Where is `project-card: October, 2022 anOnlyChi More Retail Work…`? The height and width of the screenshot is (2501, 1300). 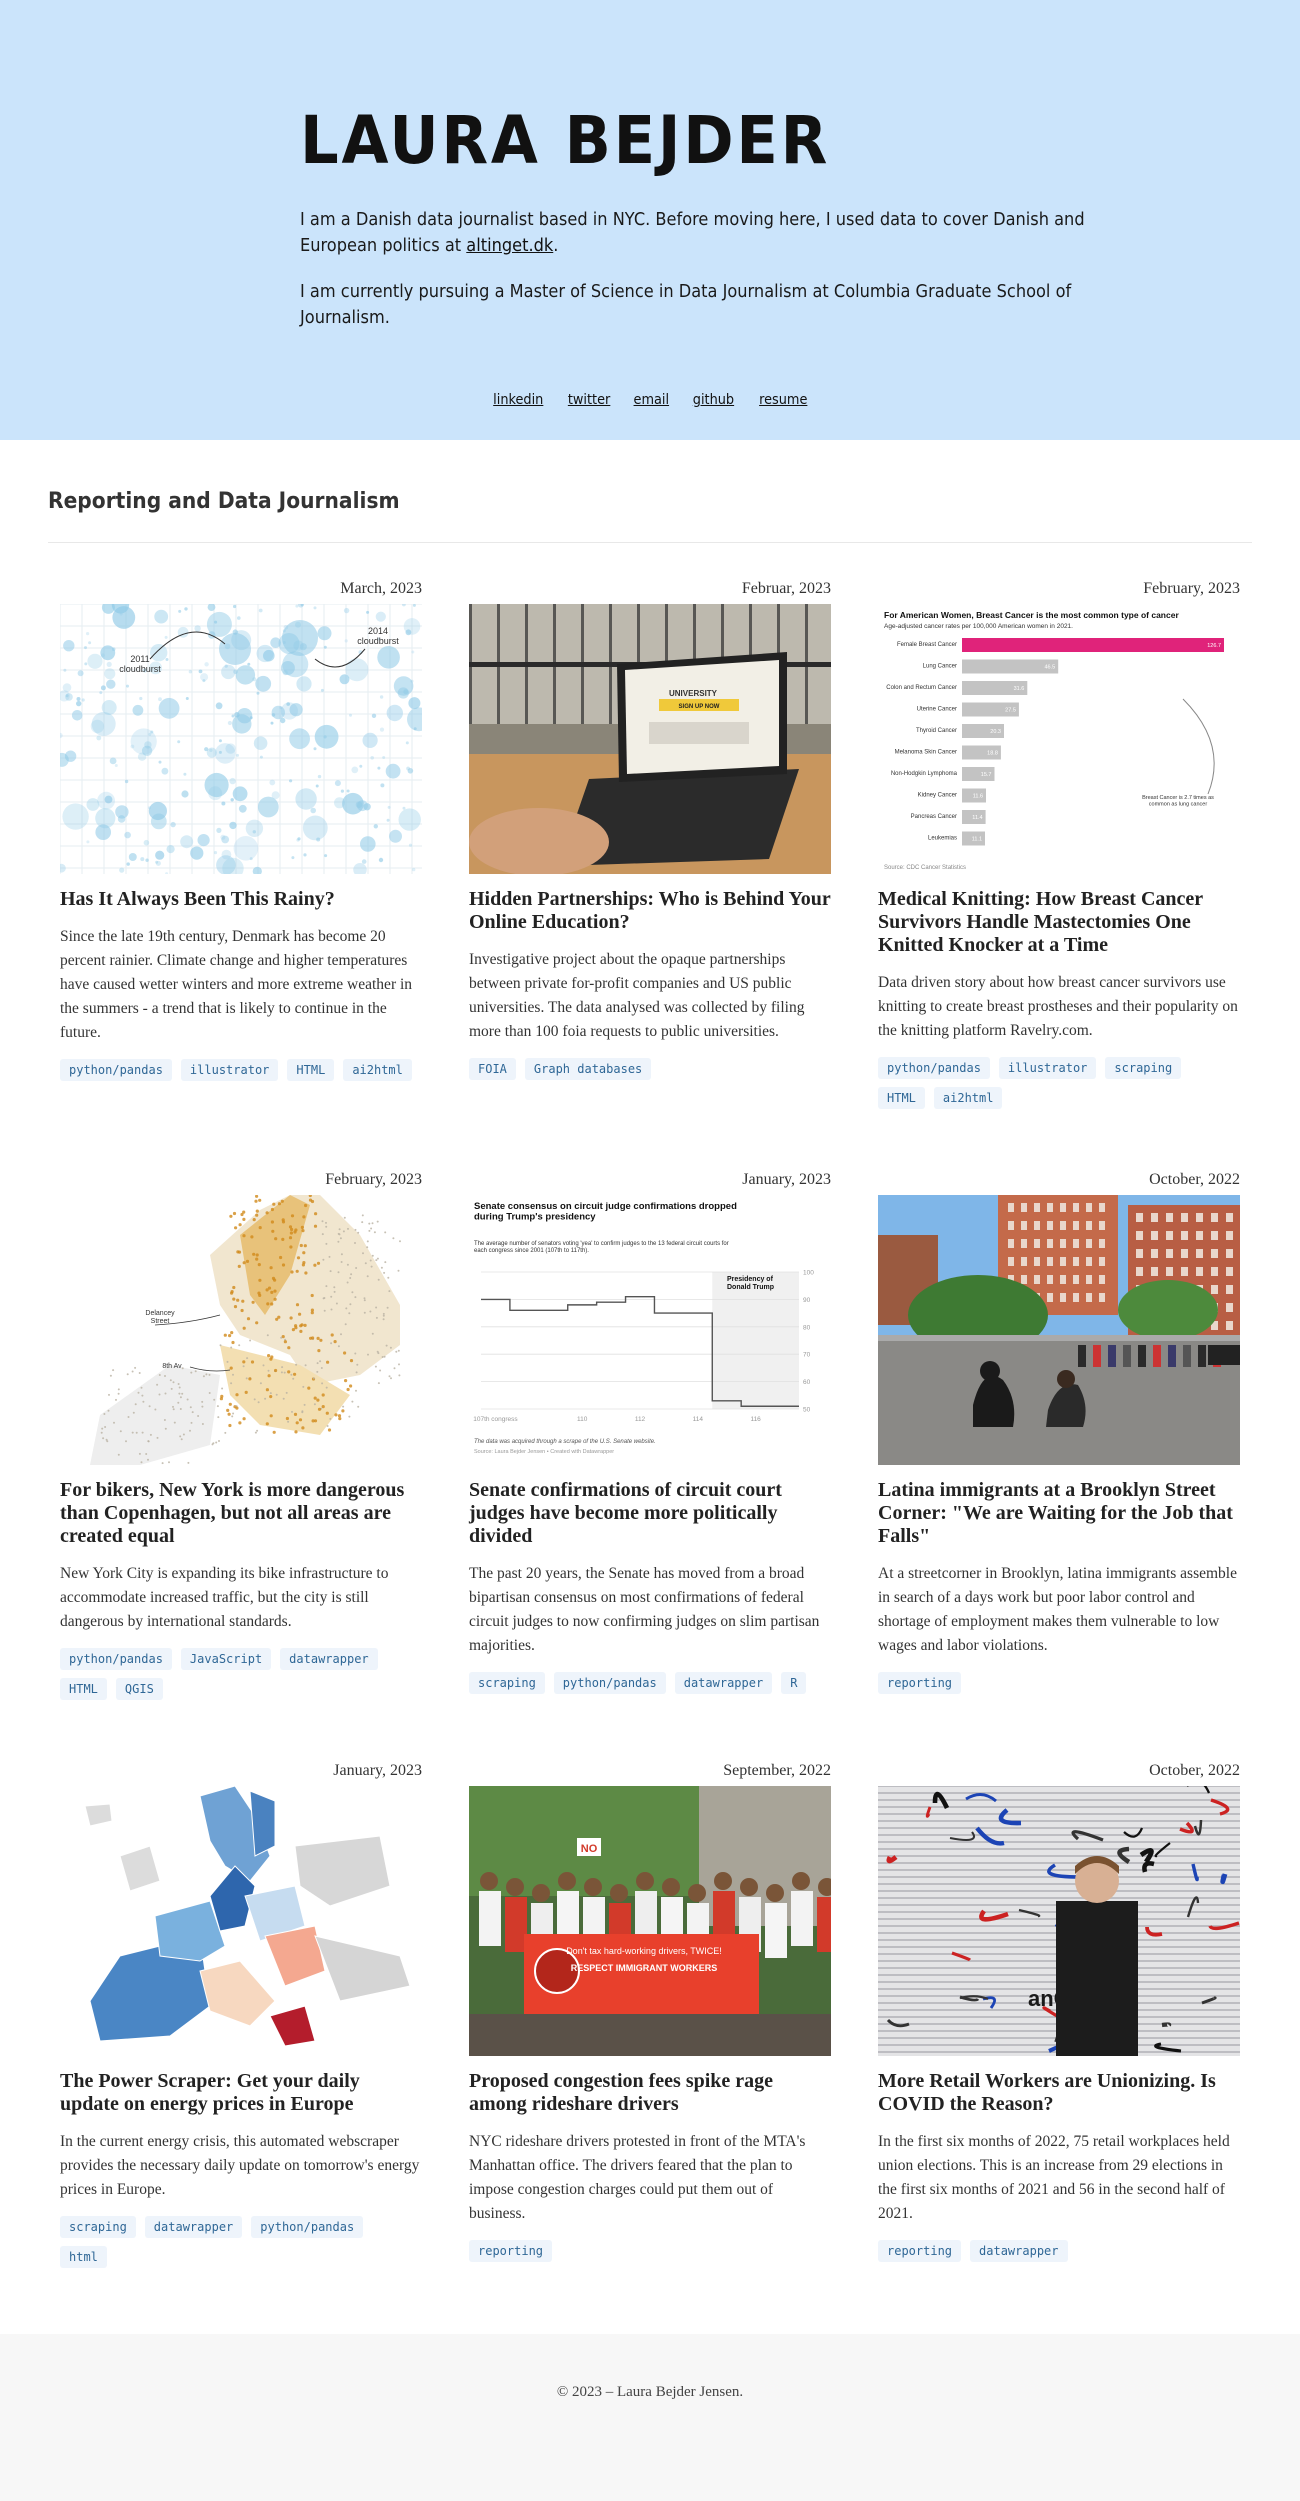 project-card: October, 2022 anOnlyChi More Retail Work… is located at coordinates (1059, 2015).